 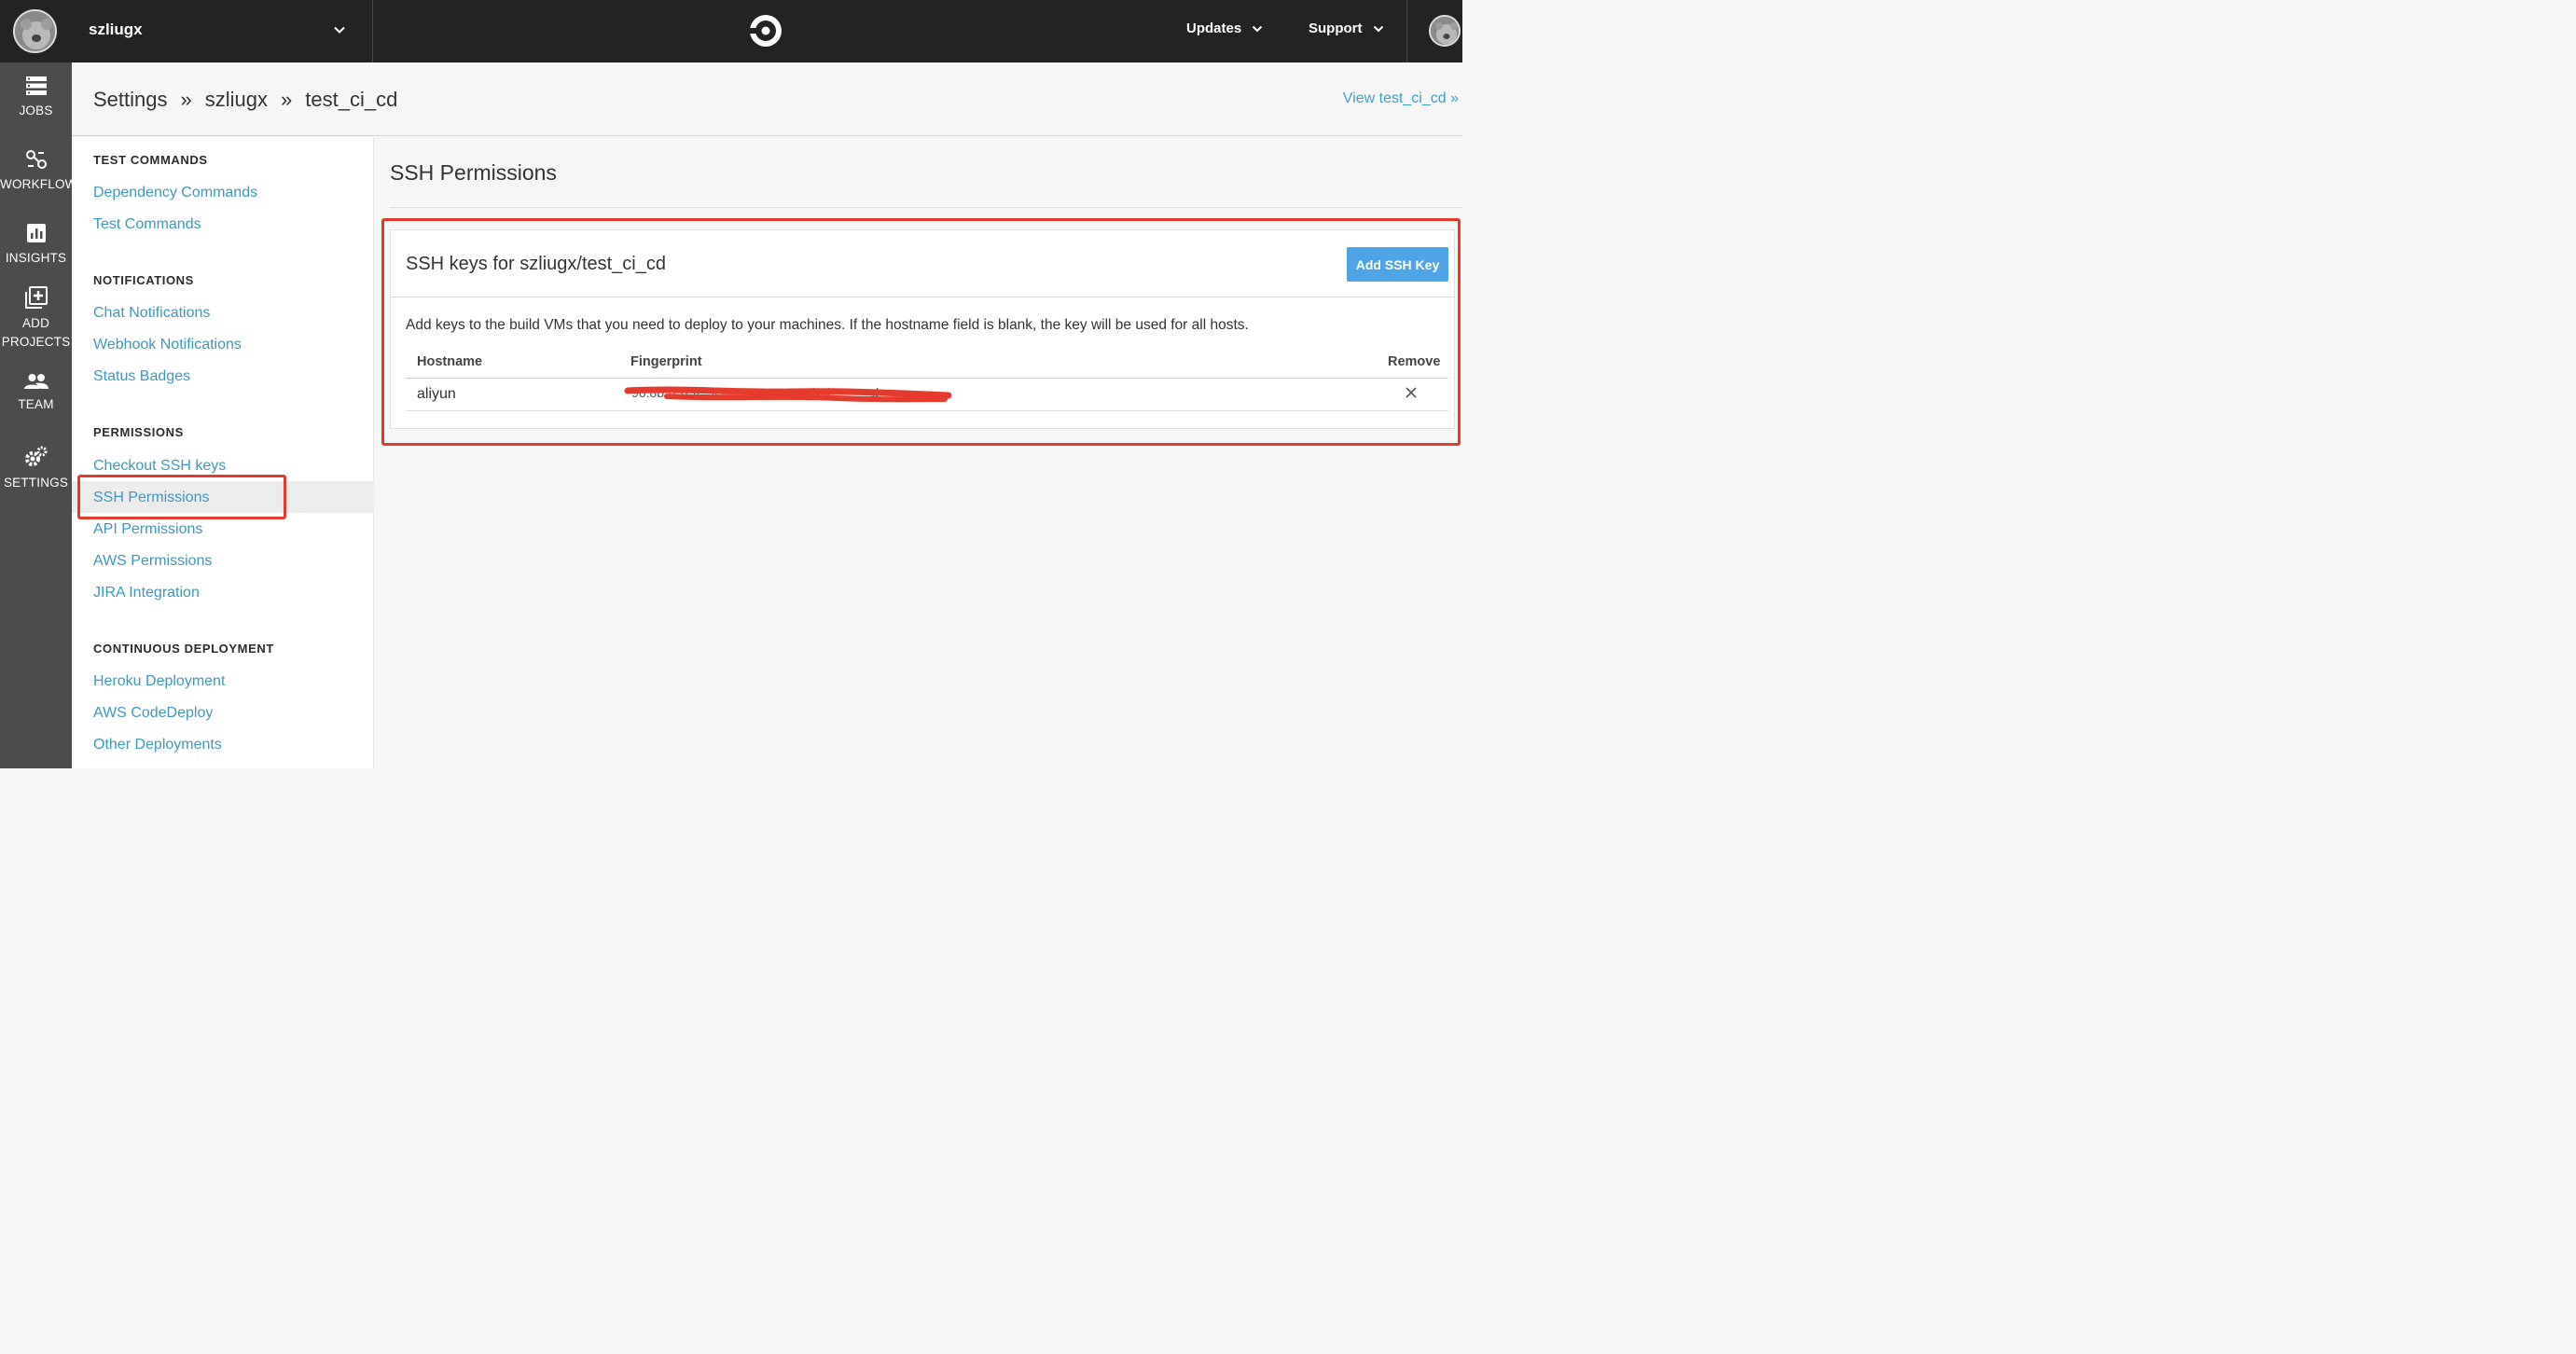 What do you see at coordinates (167, 345) in the screenshot?
I see `sidebar-item-webhook-notifications: Webhook Notifications` at bounding box center [167, 345].